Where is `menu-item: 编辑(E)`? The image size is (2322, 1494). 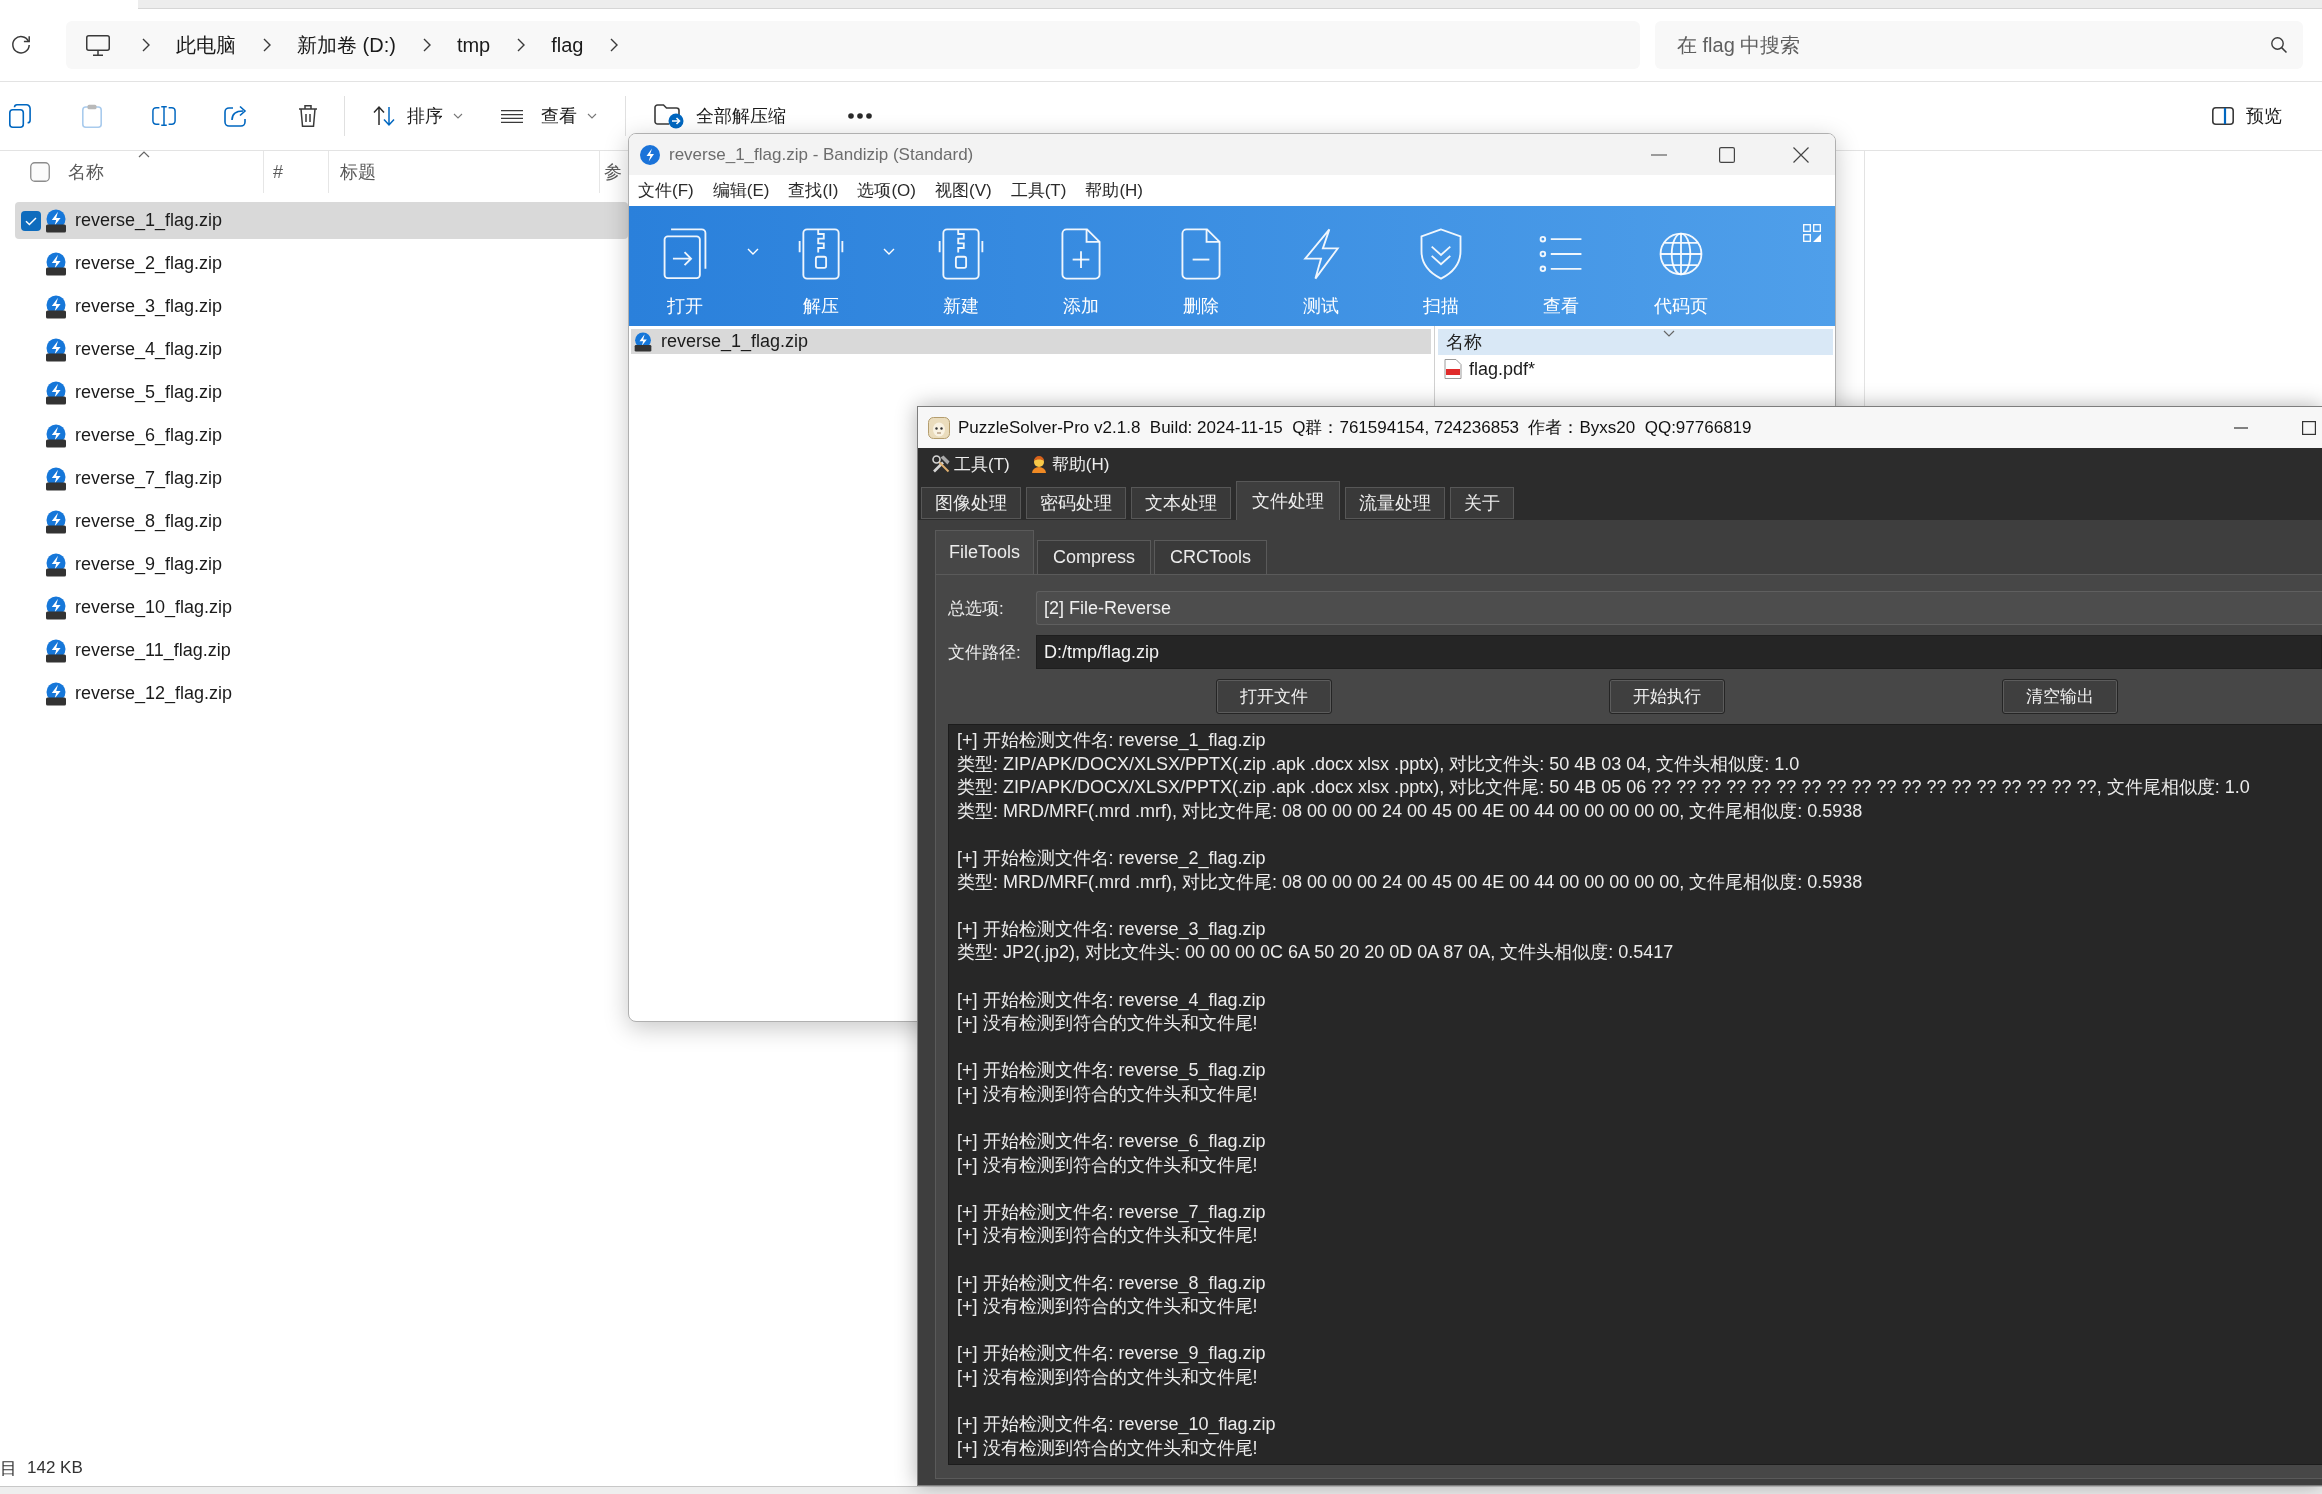
menu-item: 编辑(E) is located at coordinates (741, 190).